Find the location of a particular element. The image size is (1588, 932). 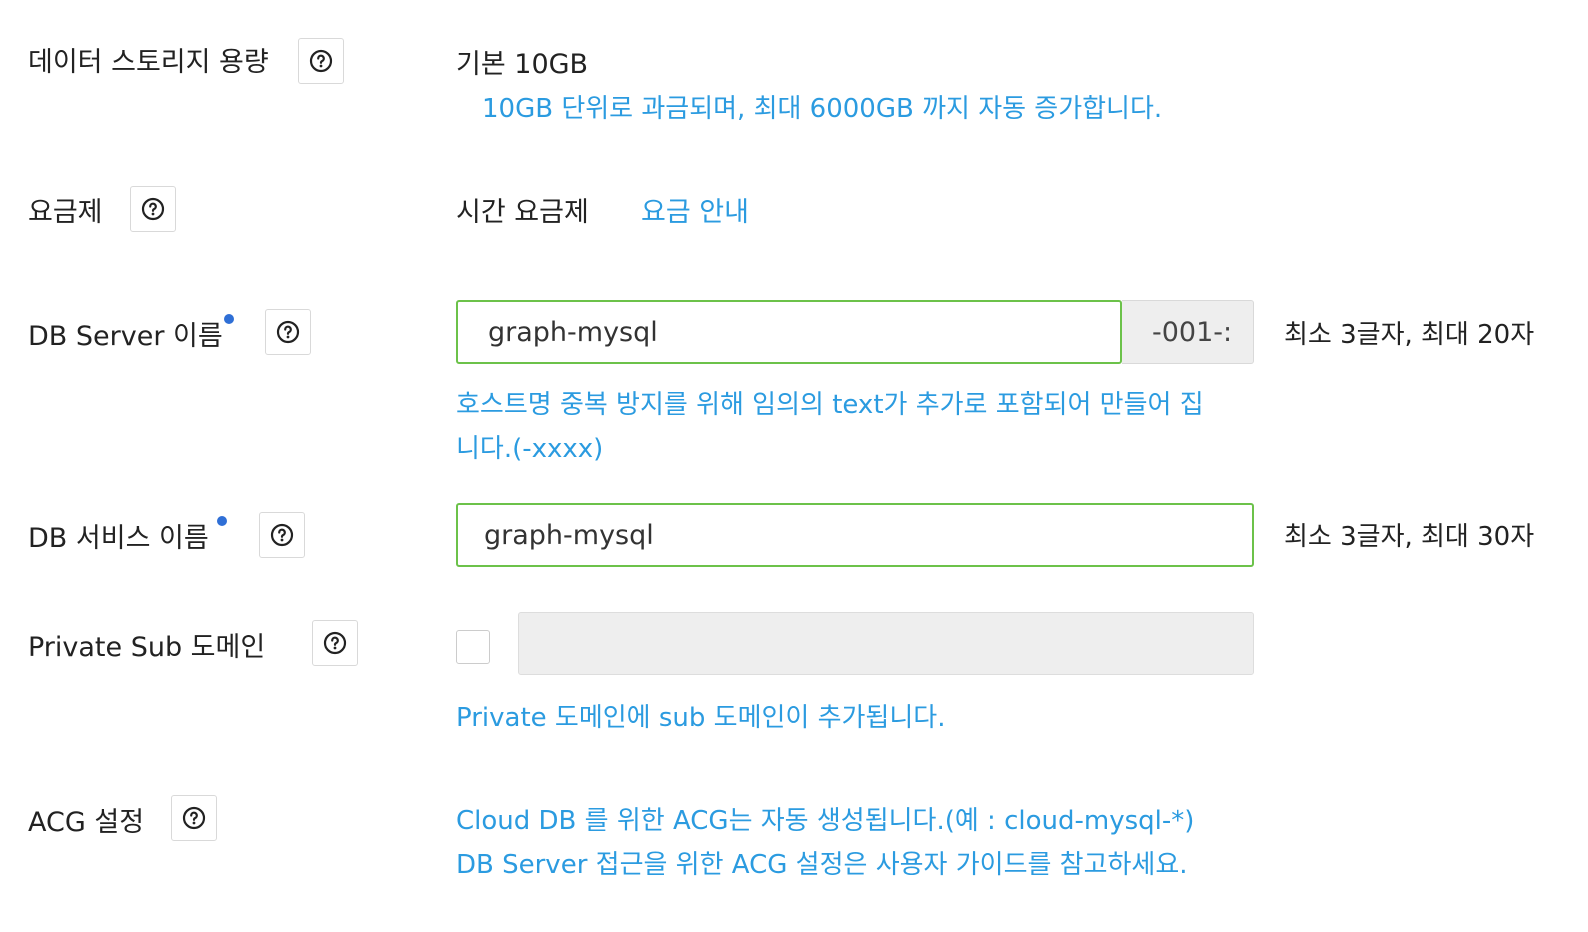

service-name-input-wrapper is located at coordinates (855, 535).